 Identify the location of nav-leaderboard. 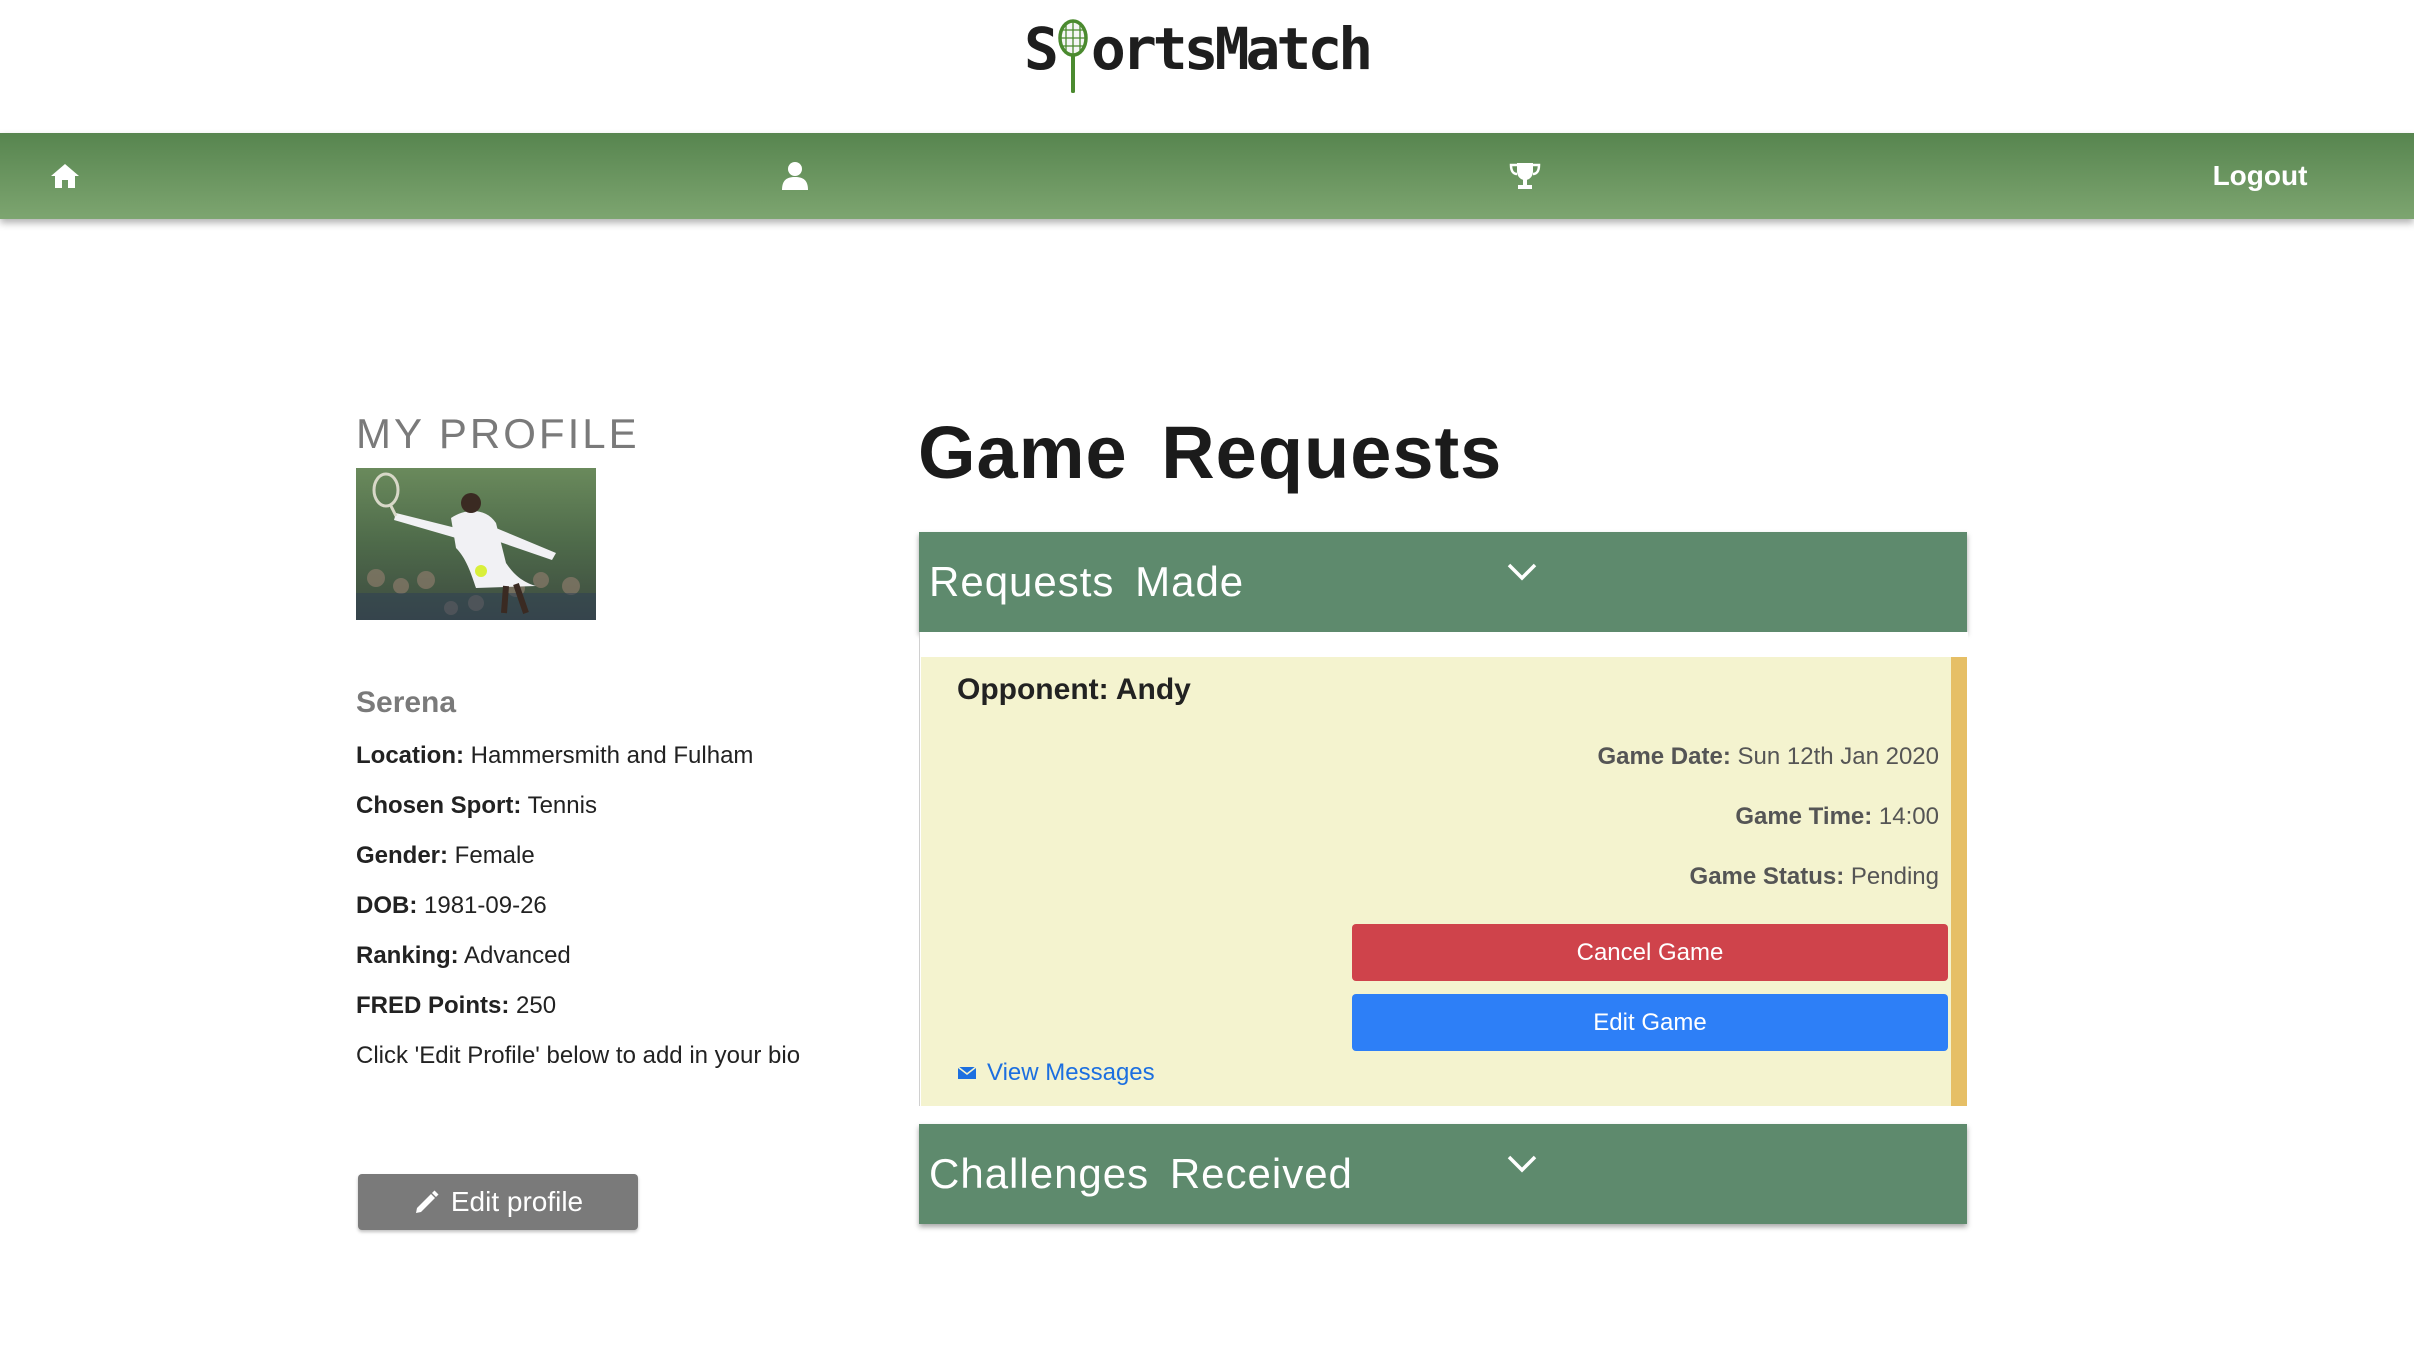
(1525, 176).